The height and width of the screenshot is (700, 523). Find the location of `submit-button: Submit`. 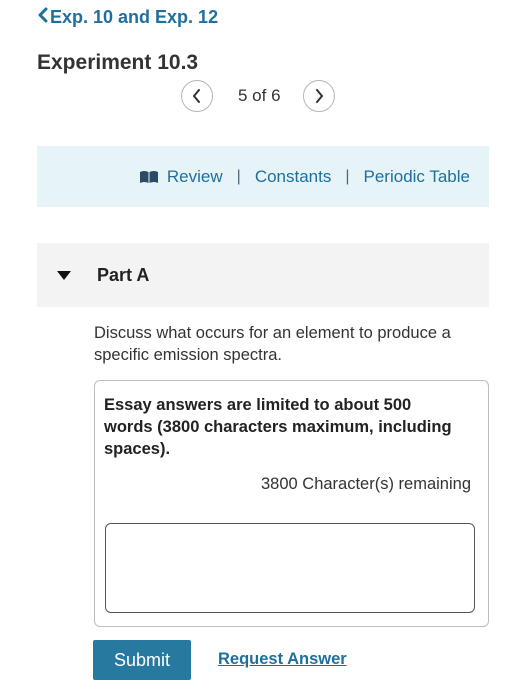

submit-button: Submit is located at coordinates (142, 660).